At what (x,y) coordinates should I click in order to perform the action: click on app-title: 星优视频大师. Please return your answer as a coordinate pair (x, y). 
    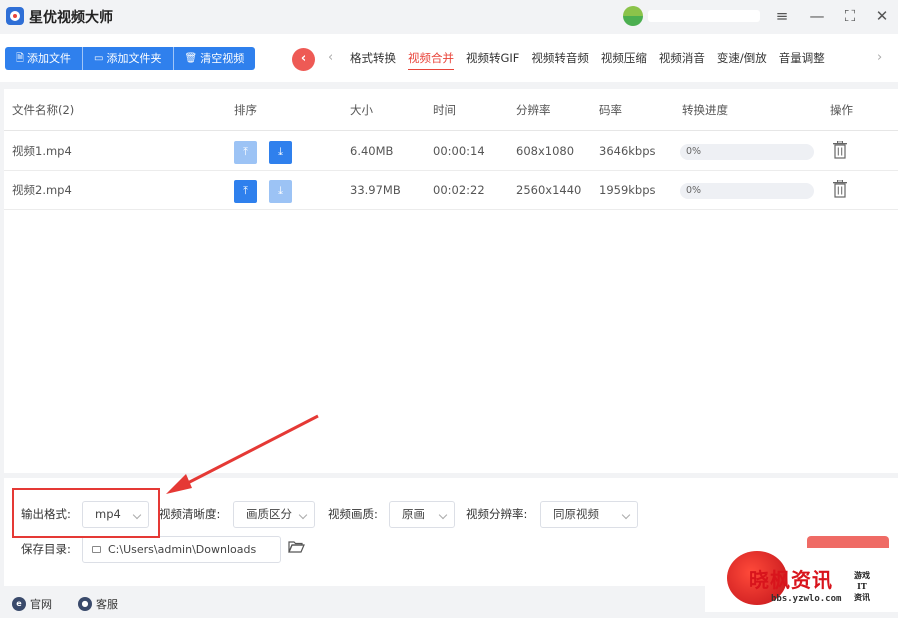
    Looking at the image, I should click on (71, 18).